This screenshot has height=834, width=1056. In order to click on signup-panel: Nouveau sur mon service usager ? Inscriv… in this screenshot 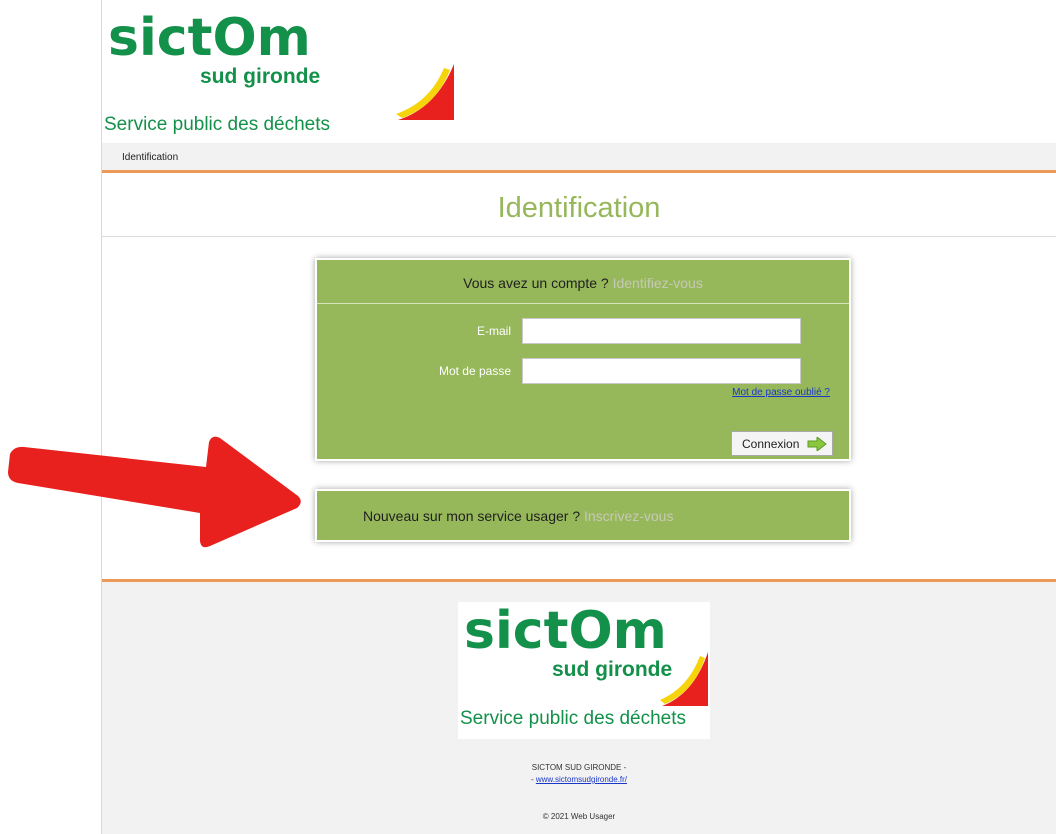, I will do `click(583, 515)`.